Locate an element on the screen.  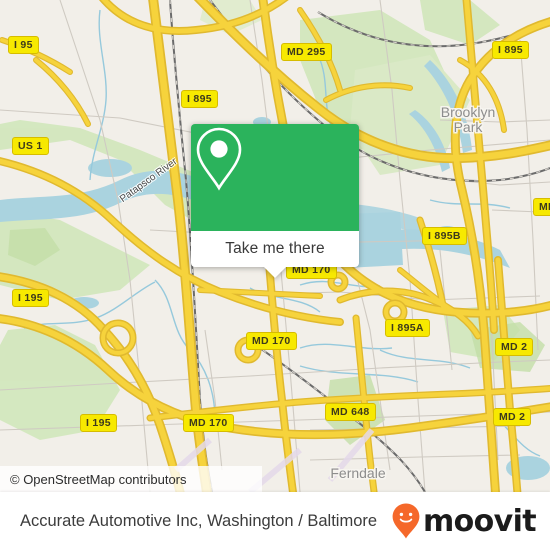
map-attribution: © OpenStreetMap contributors is located at coordinates (131, 479).